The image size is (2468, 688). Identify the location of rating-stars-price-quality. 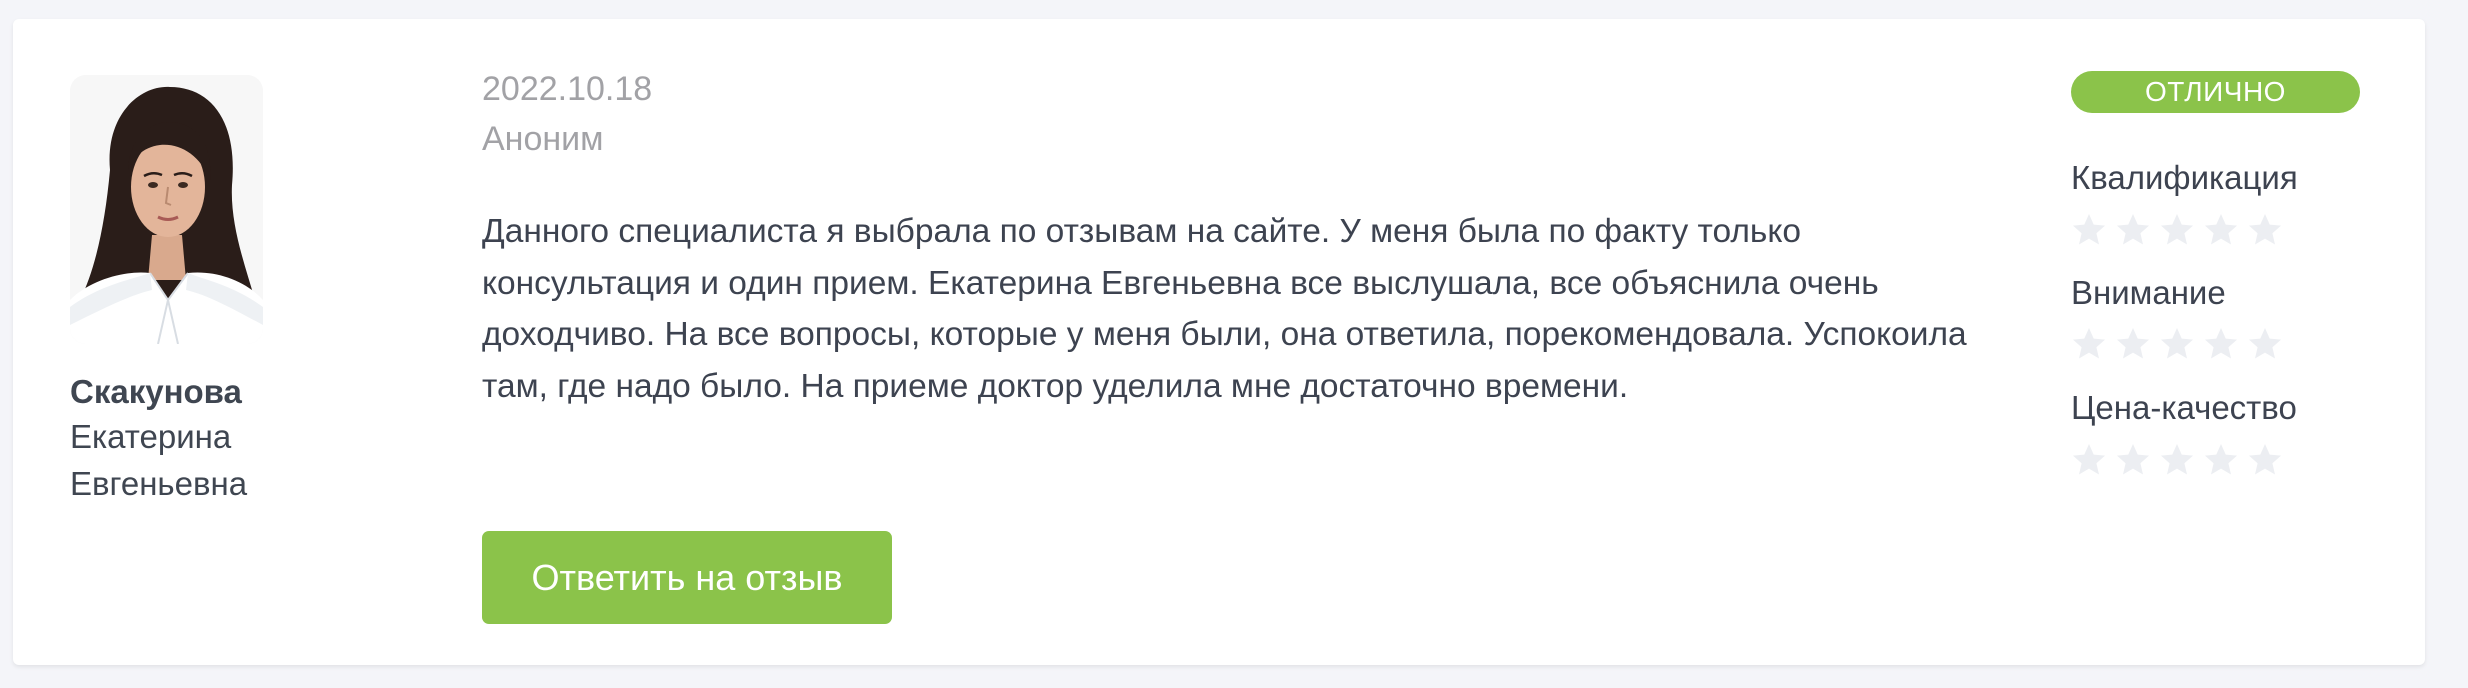
(2177, 460).